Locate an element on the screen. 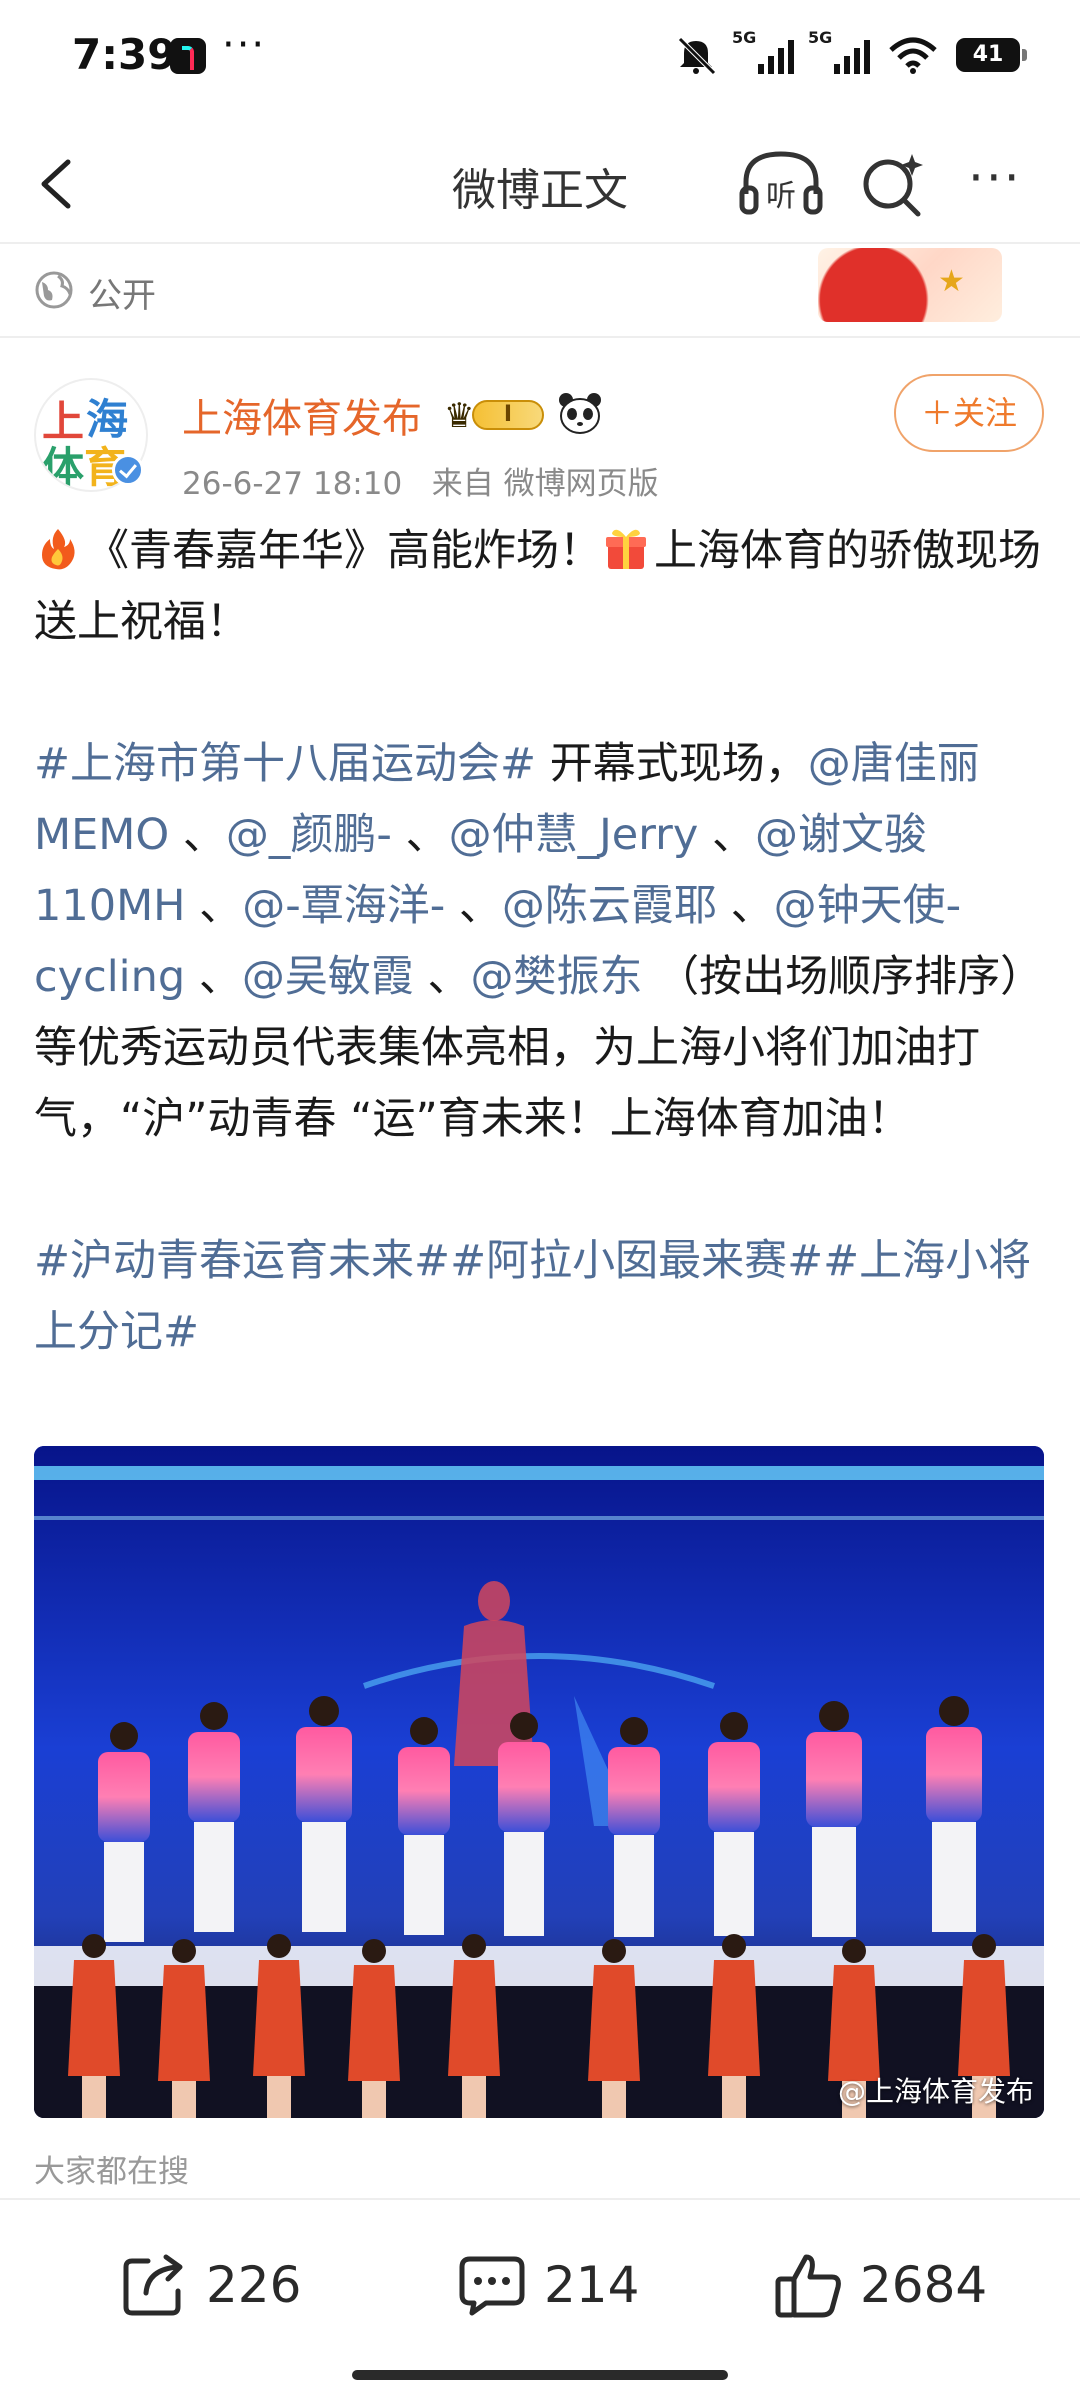  action-bar: 226 214 2684 is located at coordinates (540, 2276).